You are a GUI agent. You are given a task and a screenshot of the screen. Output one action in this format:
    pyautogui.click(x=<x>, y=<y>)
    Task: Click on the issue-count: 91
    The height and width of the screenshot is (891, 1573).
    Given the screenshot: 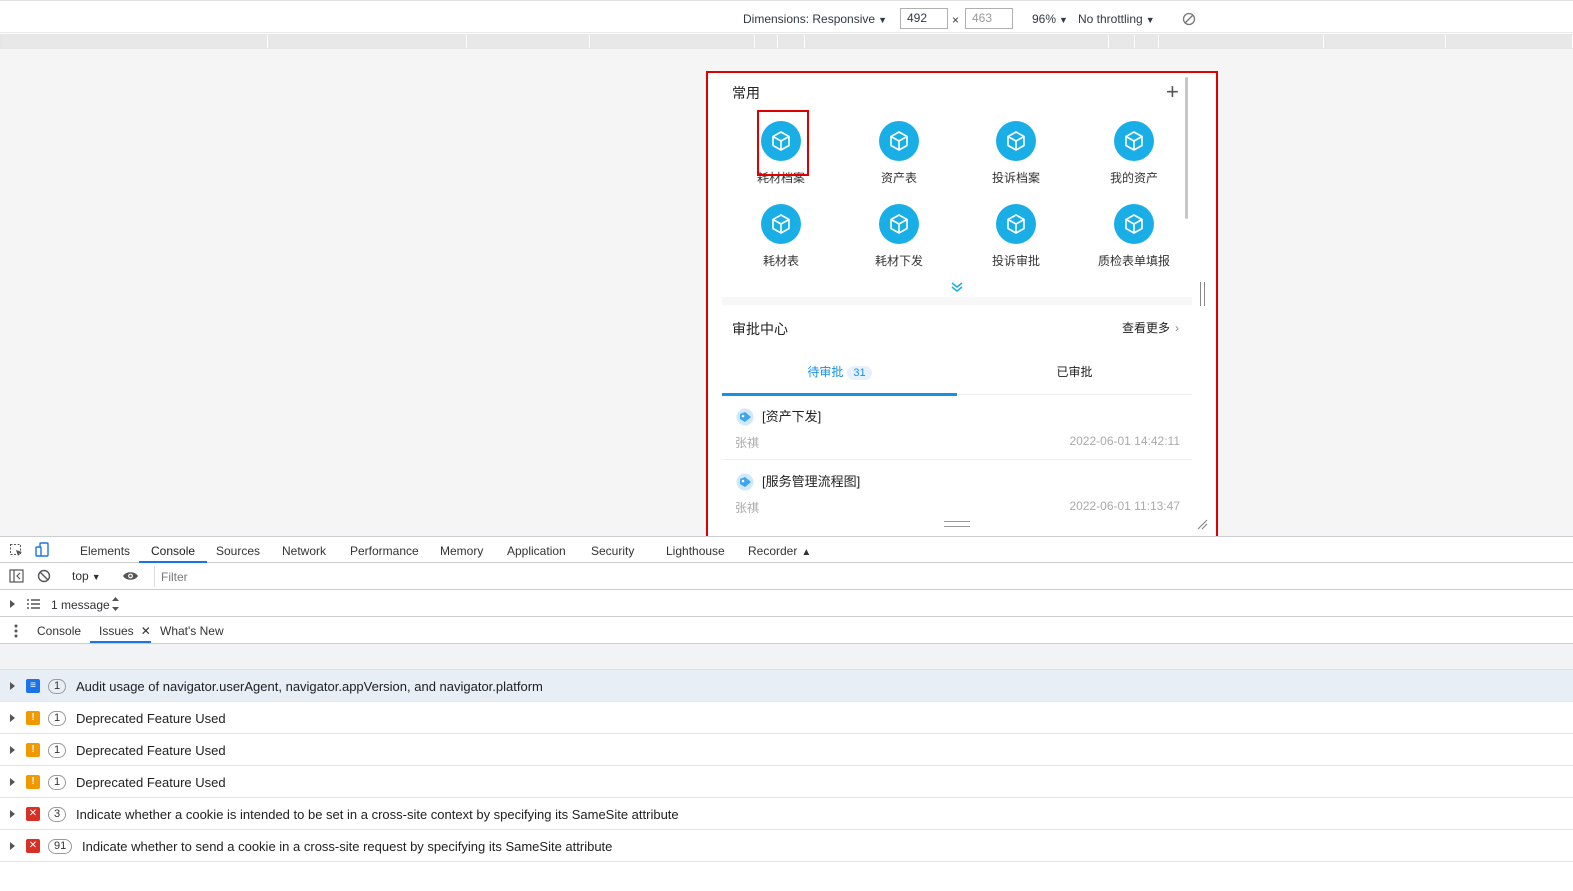 What is the action you would take?
    pyautogui.click(x=60, y=846)
    